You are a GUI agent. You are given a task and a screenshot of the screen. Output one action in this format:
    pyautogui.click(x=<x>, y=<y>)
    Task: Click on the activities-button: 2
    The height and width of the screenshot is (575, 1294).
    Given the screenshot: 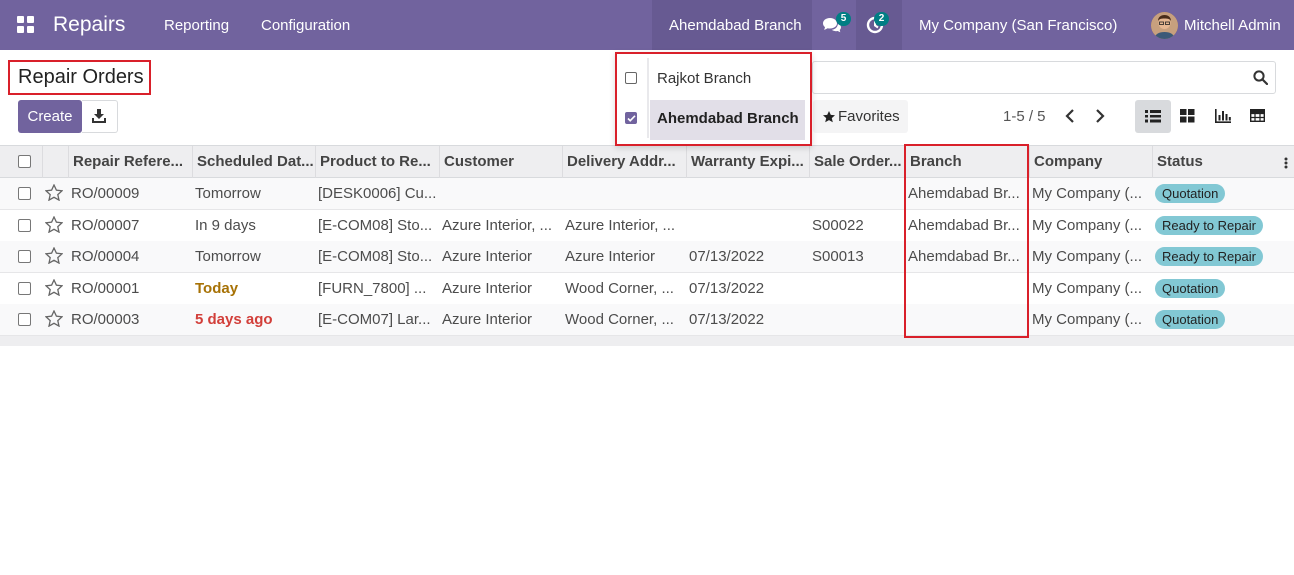 What is the action you would take?
    pyautogui.click(x=879, y=25)
    